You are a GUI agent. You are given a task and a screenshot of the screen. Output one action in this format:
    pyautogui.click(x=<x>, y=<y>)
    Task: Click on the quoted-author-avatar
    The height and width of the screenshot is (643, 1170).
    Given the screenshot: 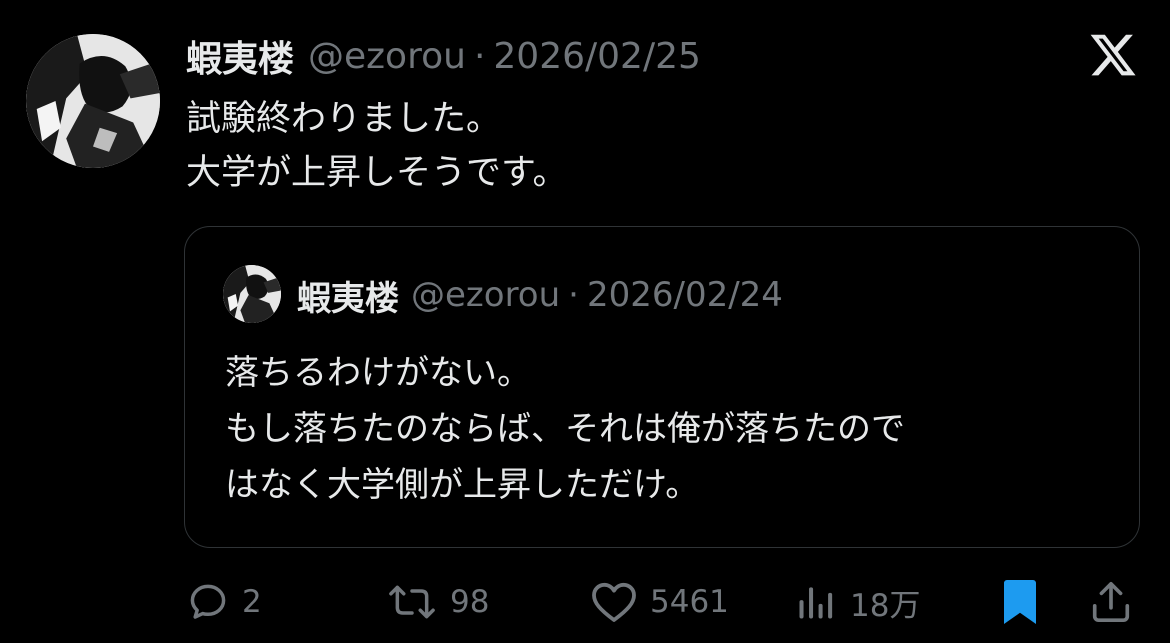 What is the action you would take?
    pyautogui.click(x=252, y=294)
    